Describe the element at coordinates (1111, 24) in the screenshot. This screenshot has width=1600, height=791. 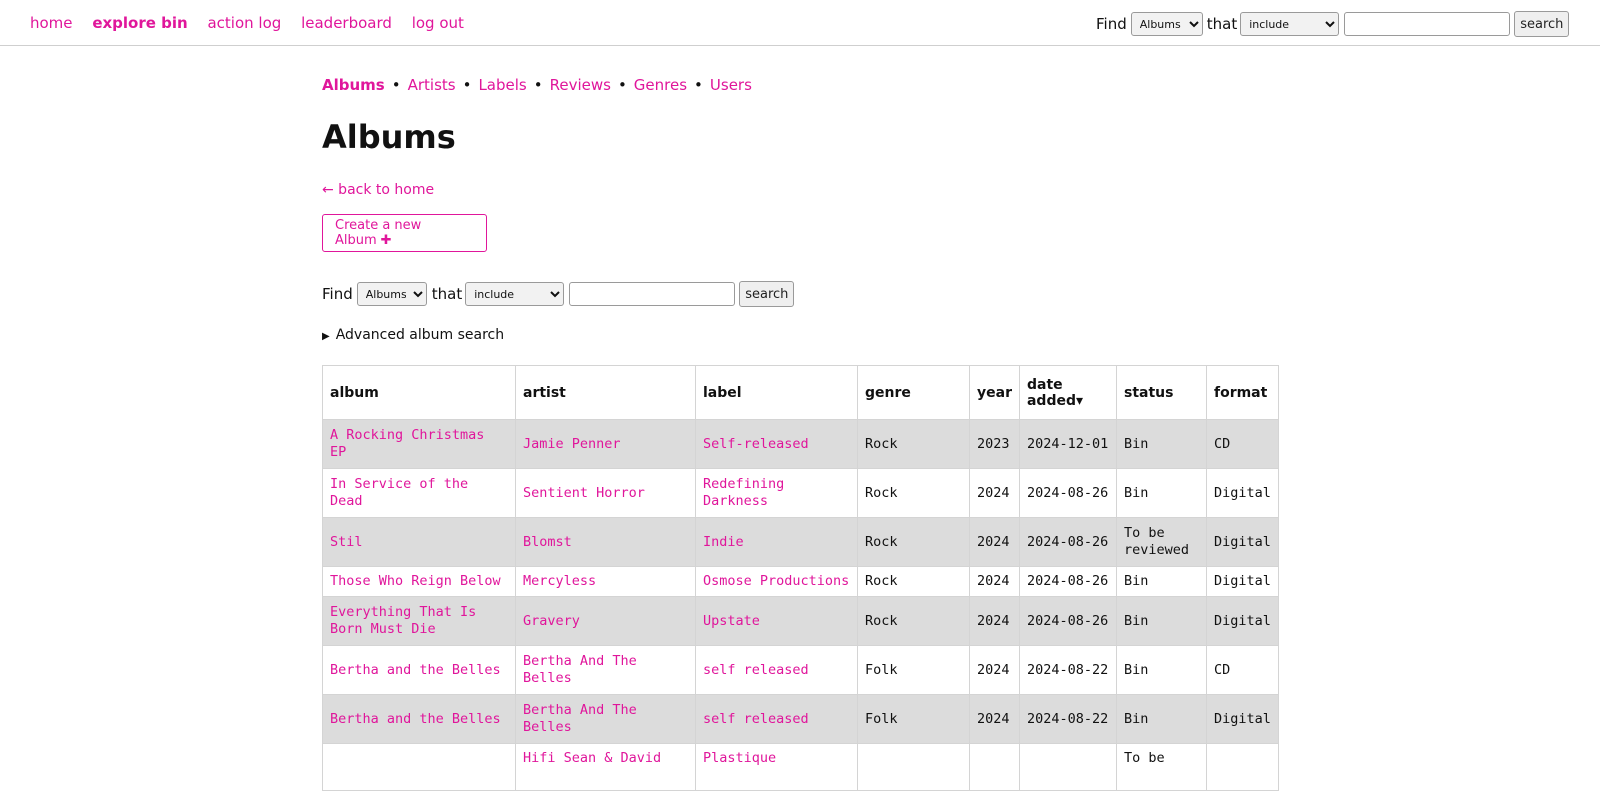
I see `top-find-label: Find` at that location.